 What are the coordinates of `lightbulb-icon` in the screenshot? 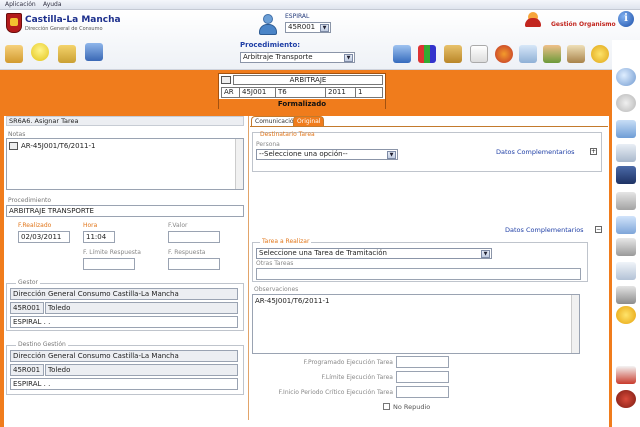 It's located at (40, 52).